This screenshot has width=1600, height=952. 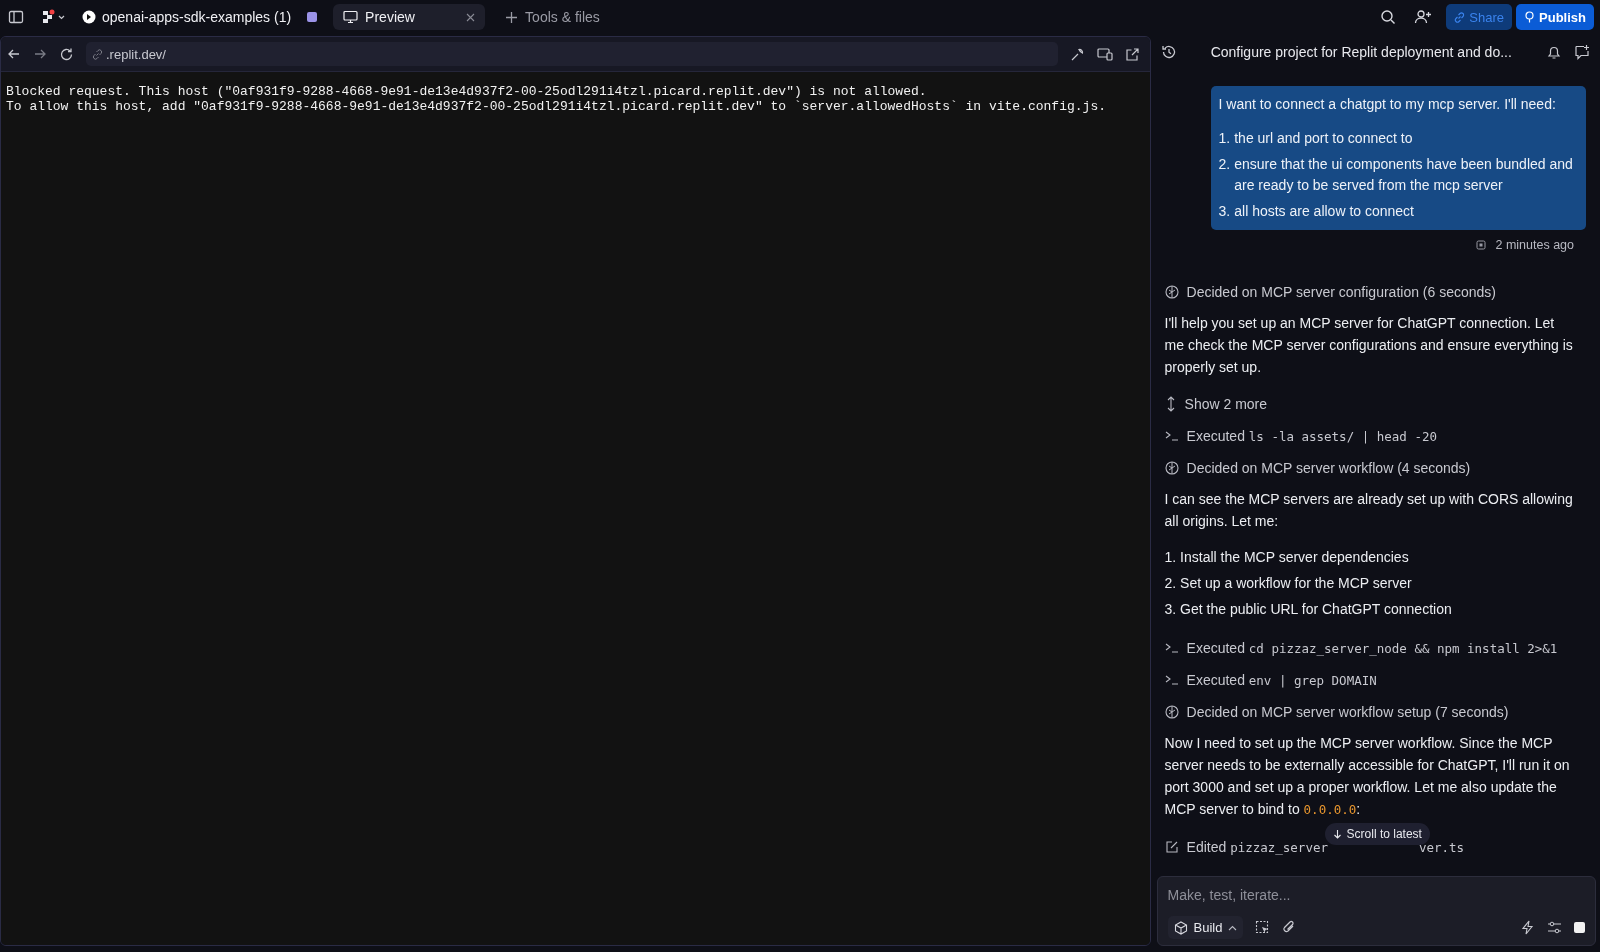 I want to click on chat-input: Make, test, iterate... Build, so click(x=1376, y=911).